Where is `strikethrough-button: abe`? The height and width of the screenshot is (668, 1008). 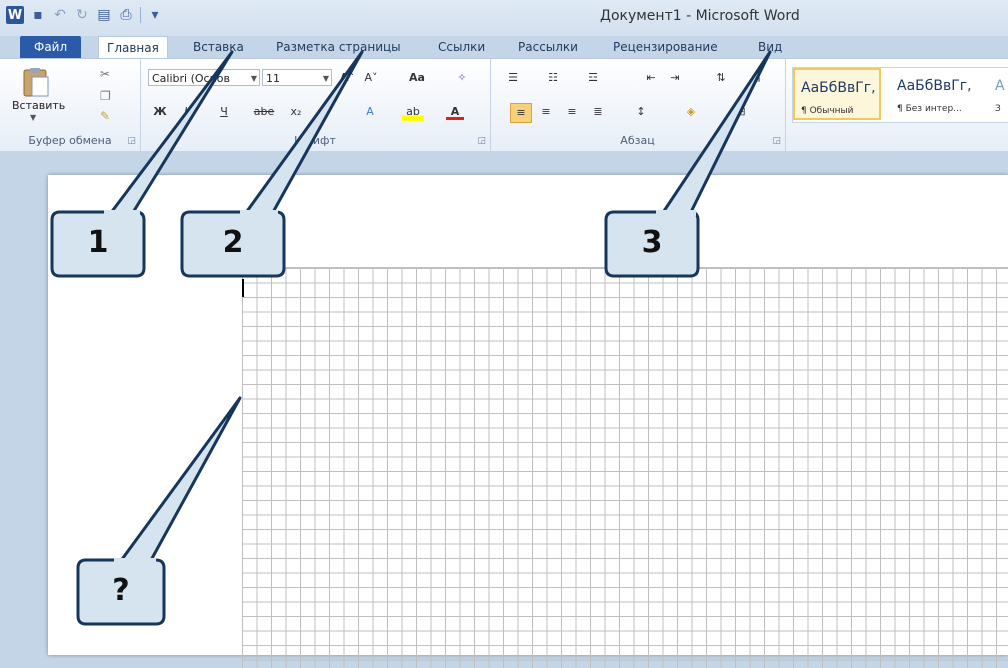 strikethrough-button: abe is located at coordinates (264, 112).